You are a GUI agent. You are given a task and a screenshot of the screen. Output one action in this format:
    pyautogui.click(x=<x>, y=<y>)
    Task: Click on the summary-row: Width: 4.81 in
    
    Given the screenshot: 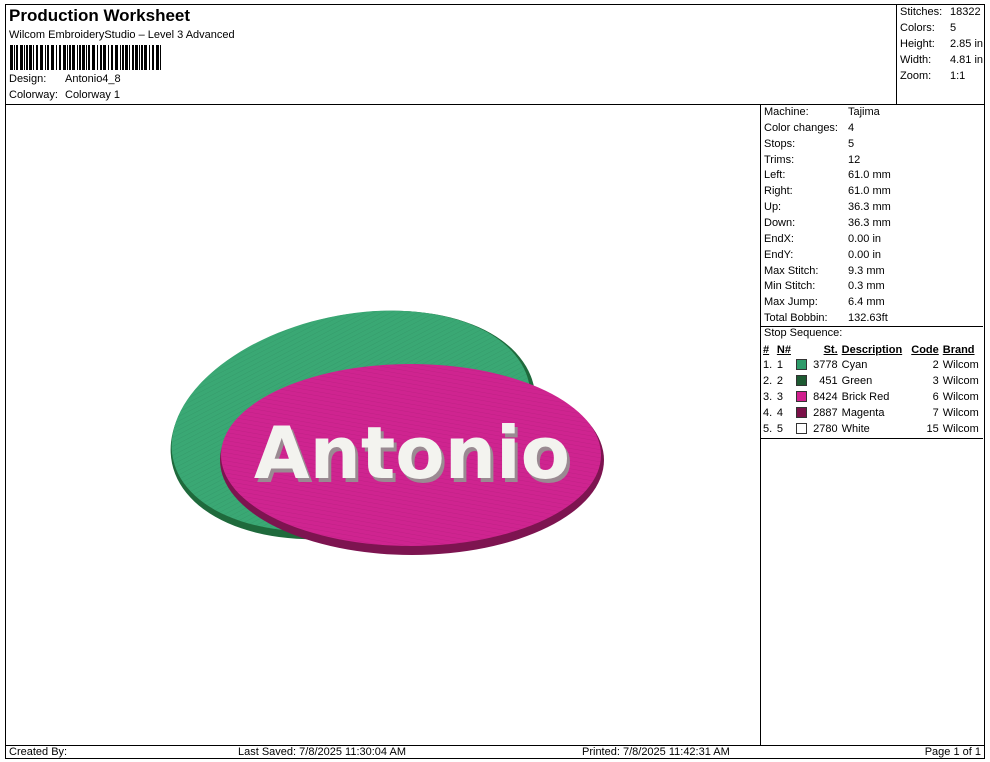 What is the action you would take?
    pyautogui.click(x=941, y=60)
    